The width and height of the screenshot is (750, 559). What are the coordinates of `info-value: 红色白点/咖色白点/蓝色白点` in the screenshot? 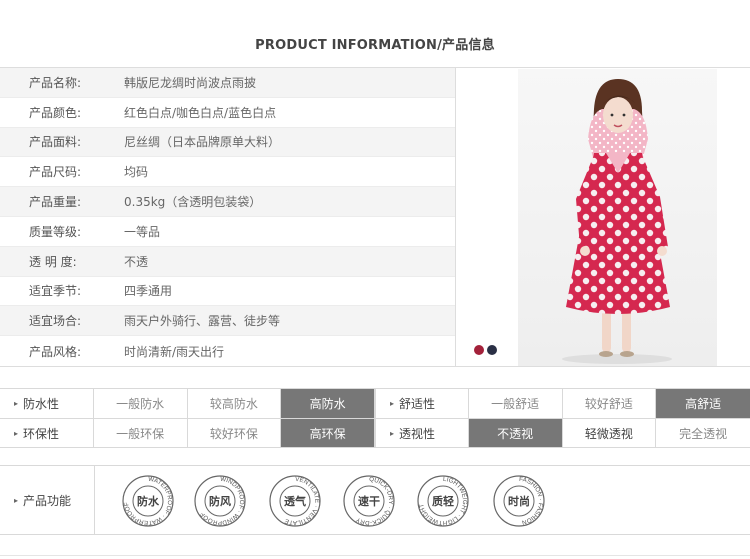 It's located at (200, 112).